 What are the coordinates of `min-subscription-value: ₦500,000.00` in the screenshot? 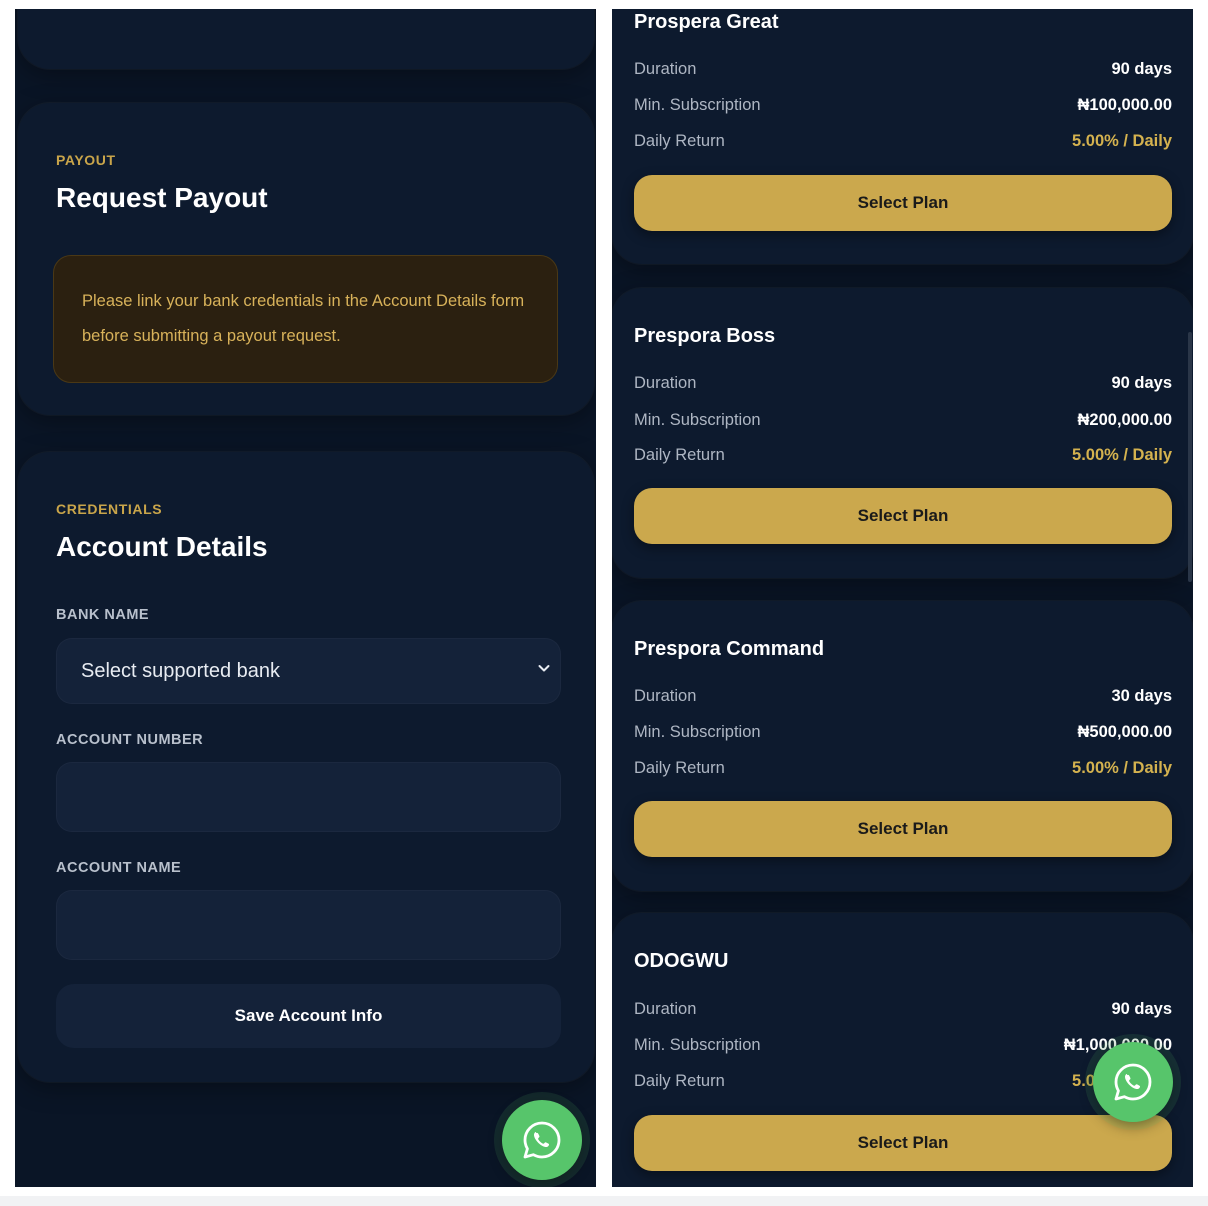 It's located at (1125, 732).